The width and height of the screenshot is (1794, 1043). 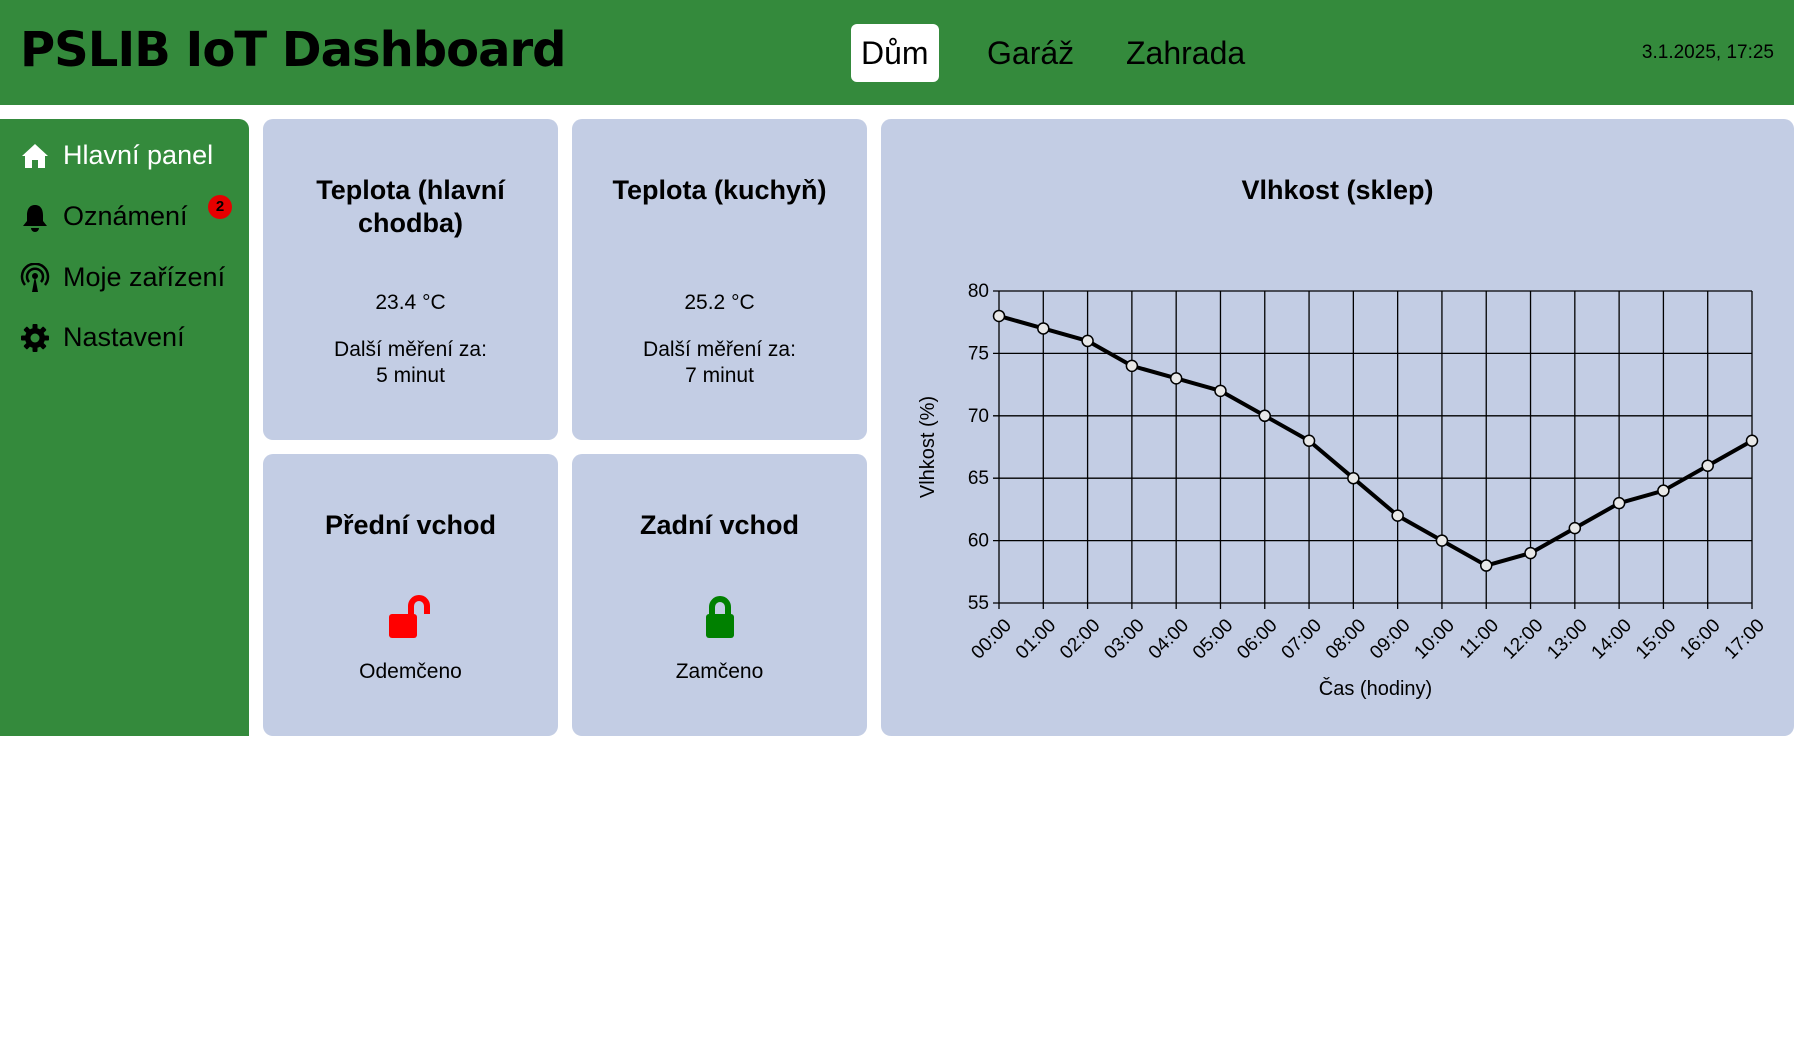 I want to click on door-status: Odemčeno, so click(x=410, y=671).